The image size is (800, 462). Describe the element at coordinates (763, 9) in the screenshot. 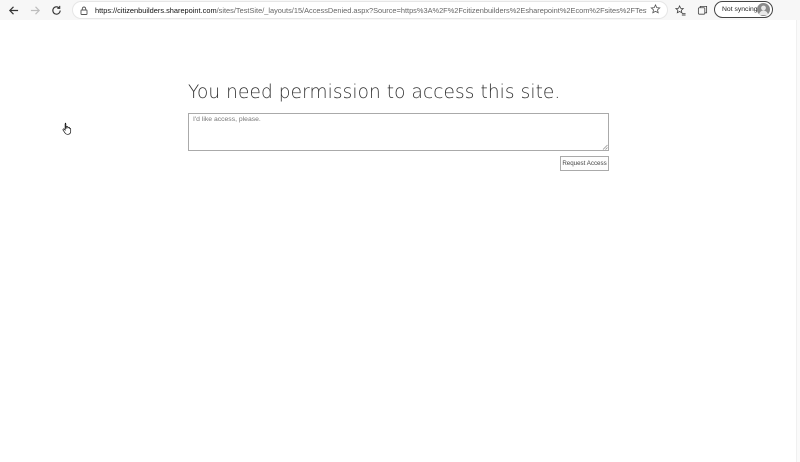

I see `avatar` at that location.